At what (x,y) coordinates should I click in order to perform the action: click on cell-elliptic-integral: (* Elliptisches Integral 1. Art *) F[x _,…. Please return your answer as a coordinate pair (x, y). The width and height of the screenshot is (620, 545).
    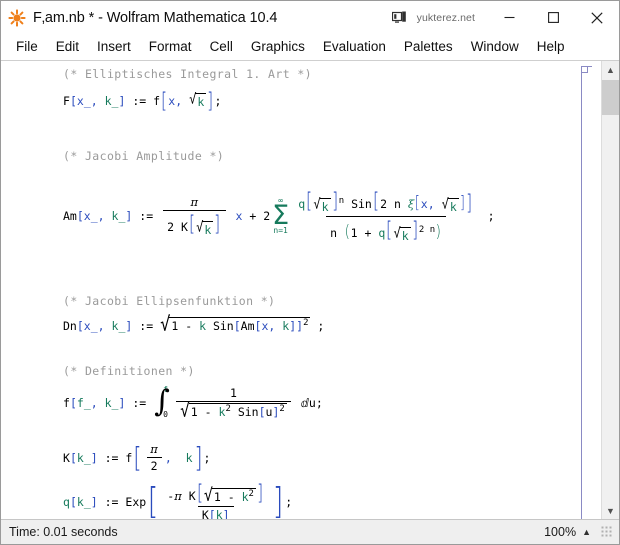
    Looking at the image, I should click on (187, 90).